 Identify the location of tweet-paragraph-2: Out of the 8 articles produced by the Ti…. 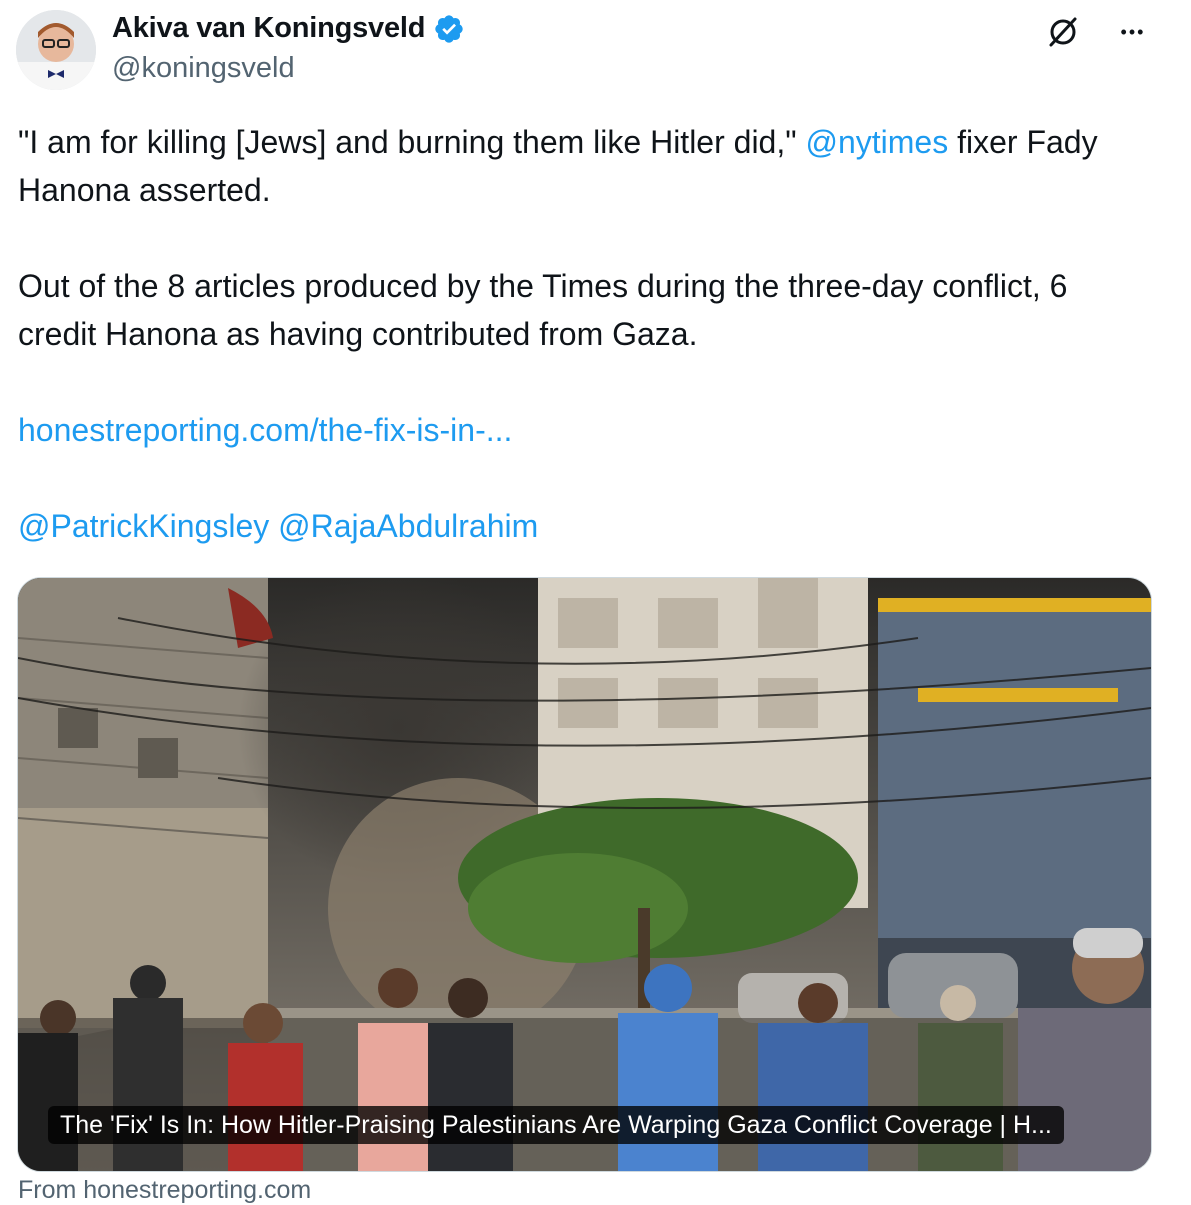
(543, 310).